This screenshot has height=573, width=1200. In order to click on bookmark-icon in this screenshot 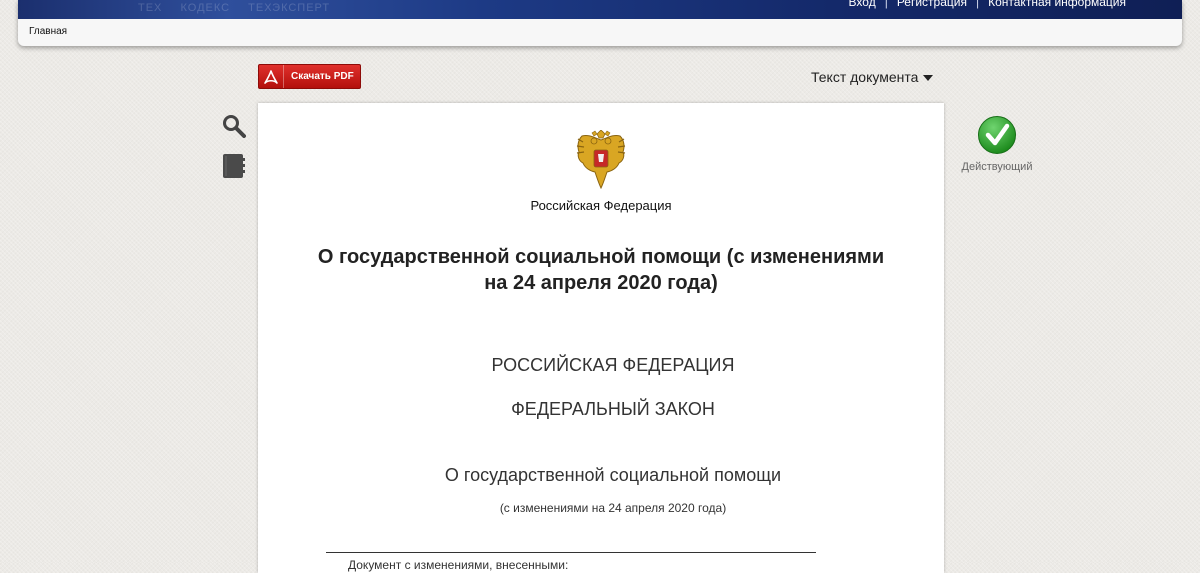, I will do `click(234, 168)`.